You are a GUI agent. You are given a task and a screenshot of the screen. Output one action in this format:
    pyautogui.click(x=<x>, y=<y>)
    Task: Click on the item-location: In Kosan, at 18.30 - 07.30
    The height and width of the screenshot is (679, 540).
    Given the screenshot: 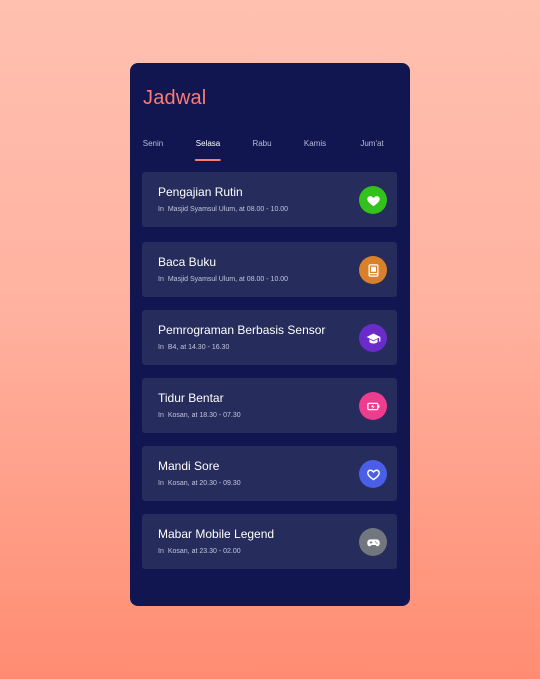 What is the action you would take?
    pyautogui.click(x=199, y=415)
    